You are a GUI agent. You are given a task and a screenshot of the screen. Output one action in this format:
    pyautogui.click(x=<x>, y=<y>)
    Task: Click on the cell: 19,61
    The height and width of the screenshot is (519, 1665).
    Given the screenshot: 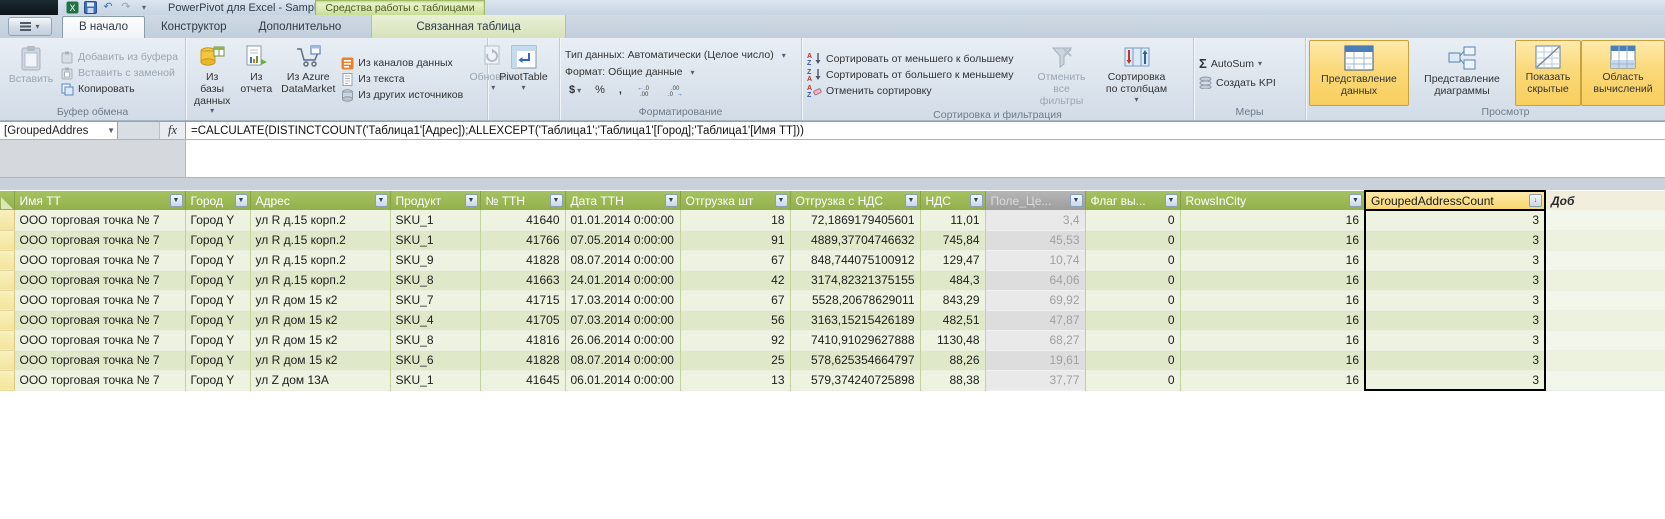 What is the action you would take?
    pyautogui.click(x=1035, y=360)
    